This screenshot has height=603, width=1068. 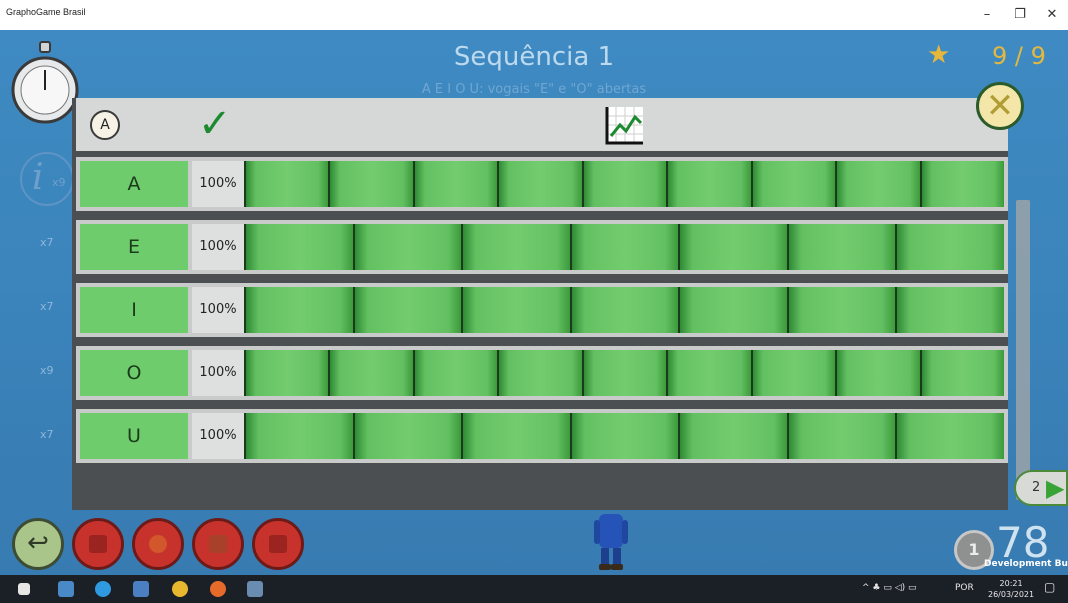 I want to click on letter-progress-row: O 100%, so click(x=542, y=373).